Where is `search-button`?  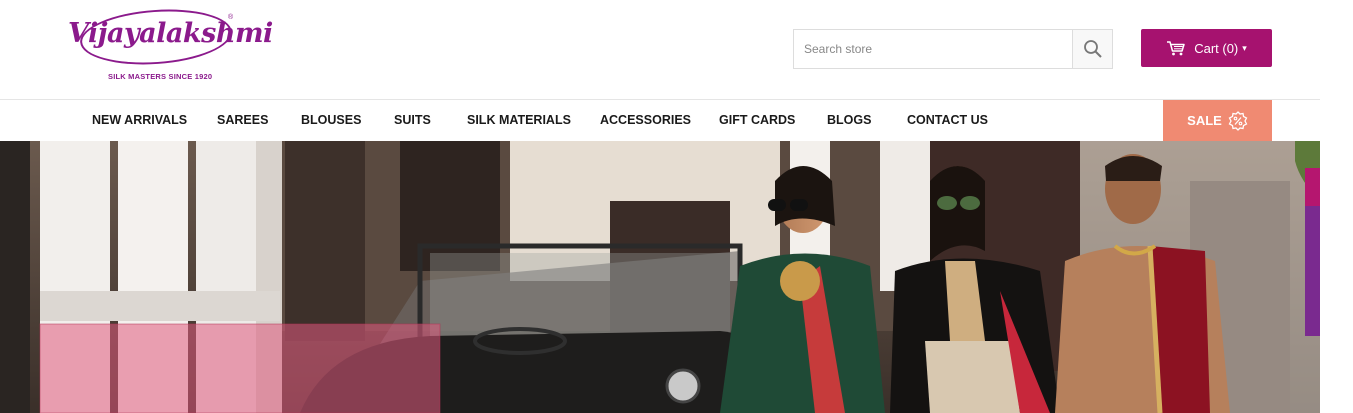
search-button is located at coordinates (1092, 49).